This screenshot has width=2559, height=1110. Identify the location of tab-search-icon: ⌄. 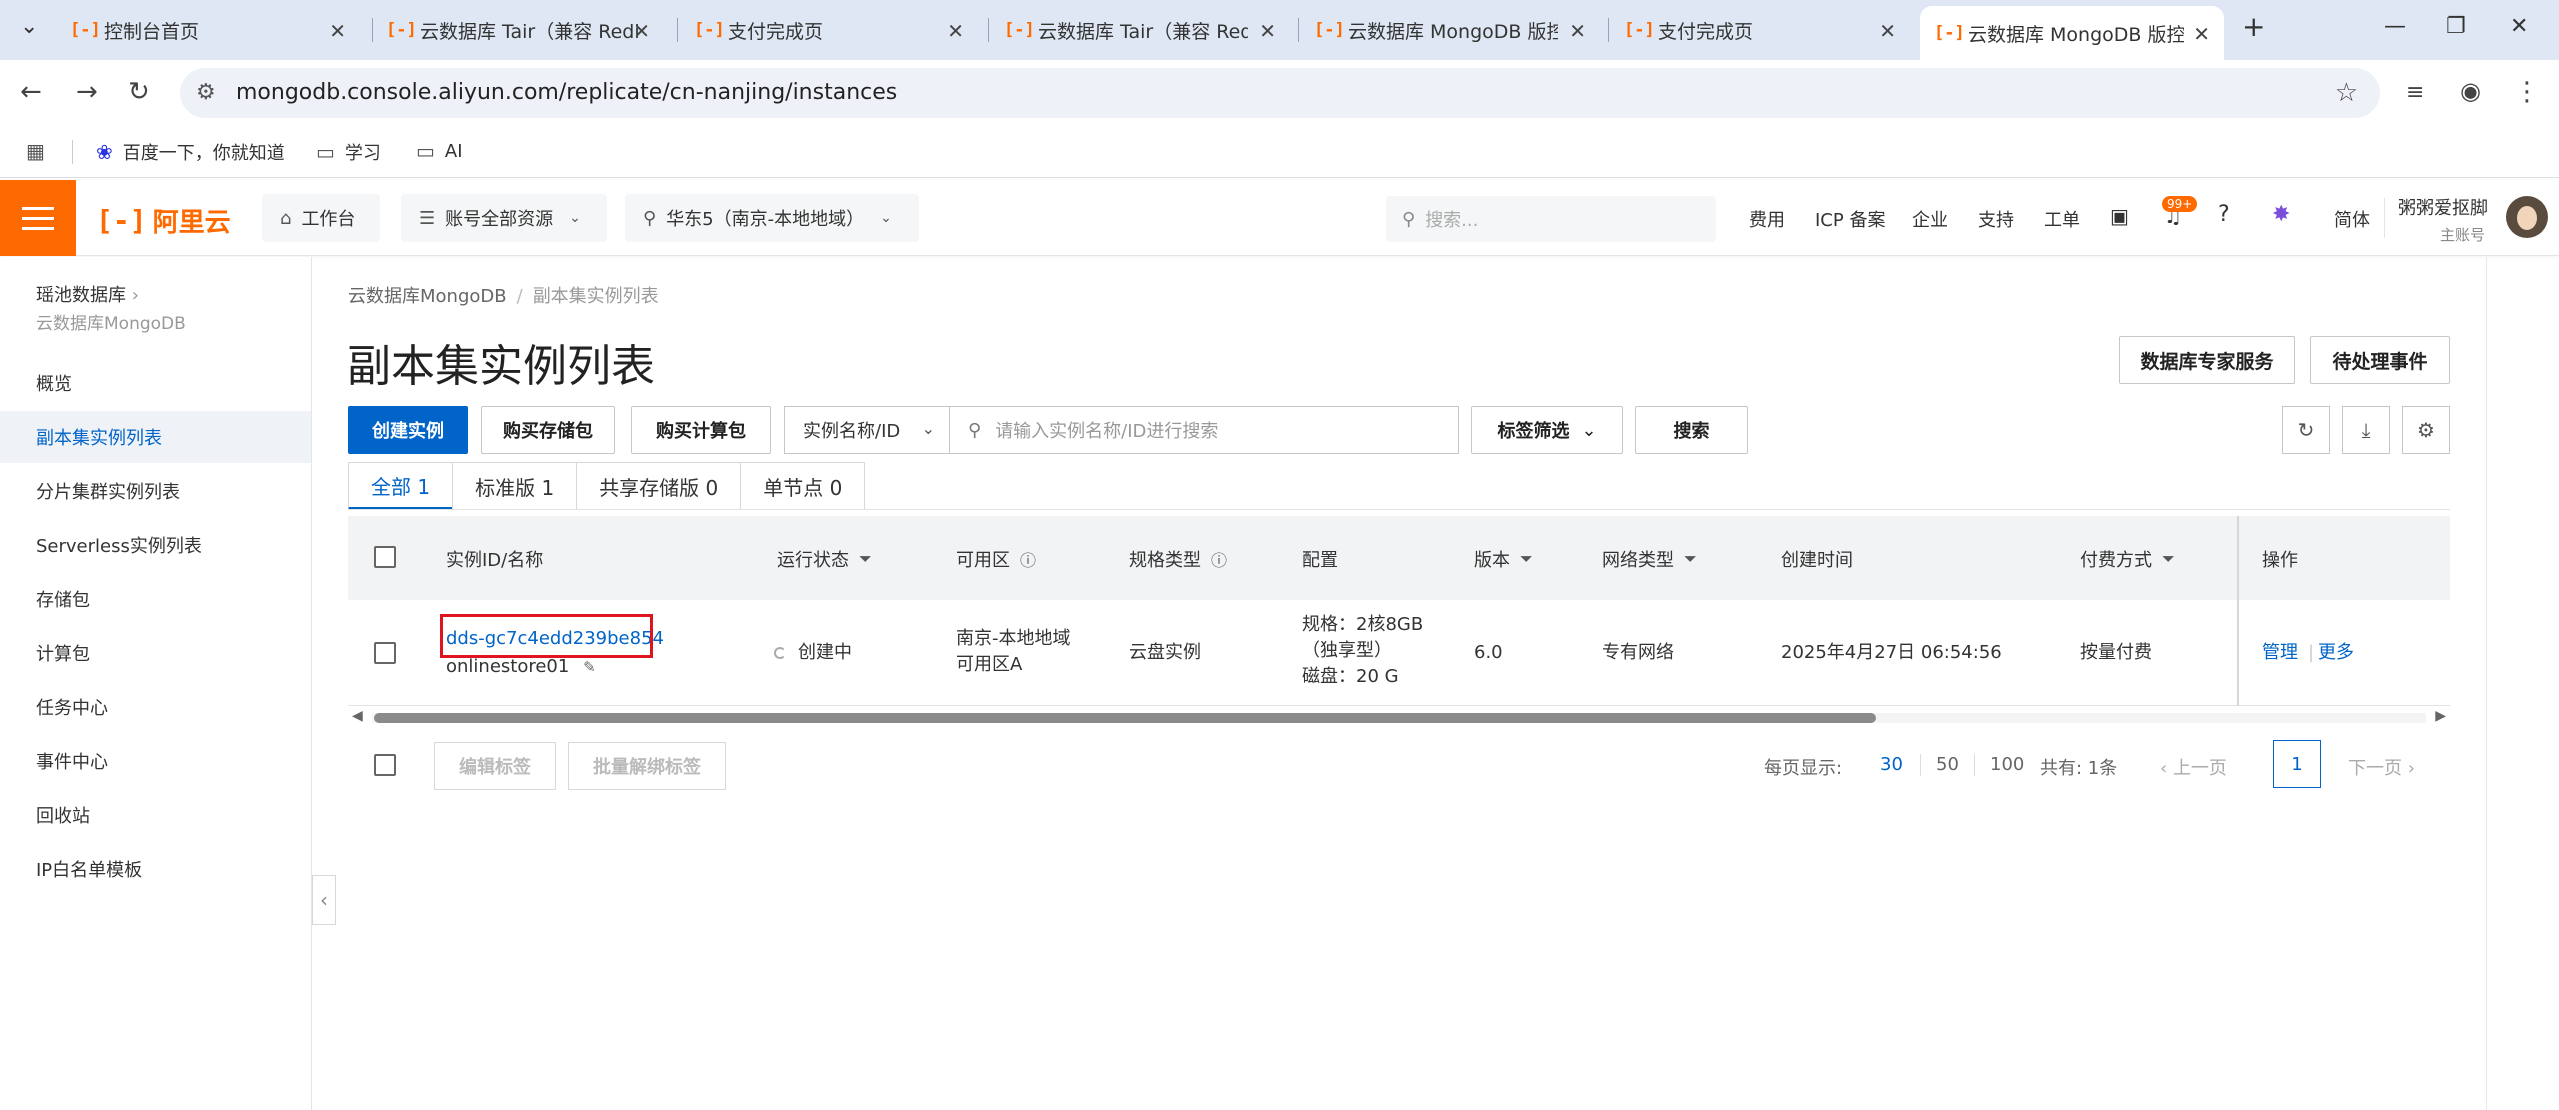
(29, 26).